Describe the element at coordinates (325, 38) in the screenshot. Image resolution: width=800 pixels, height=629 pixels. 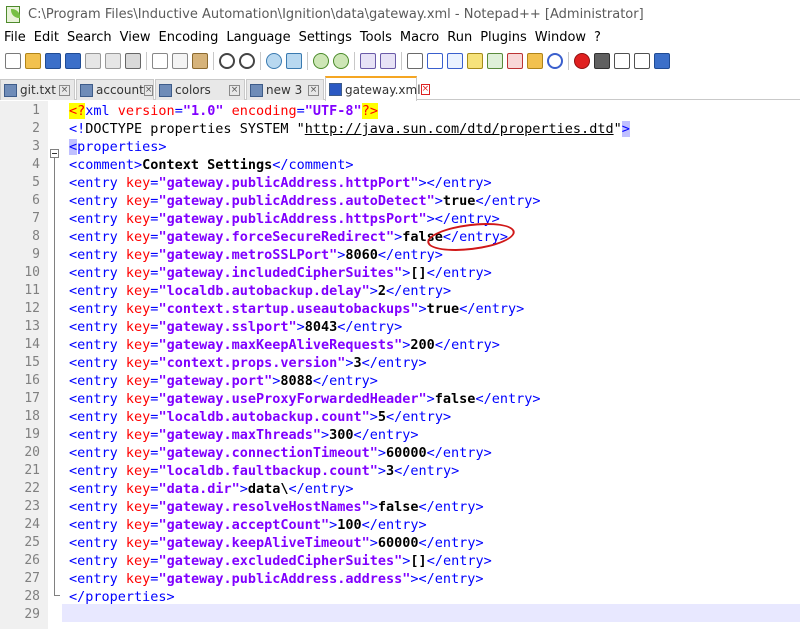
I see `menu-settings: Settings` at that location.